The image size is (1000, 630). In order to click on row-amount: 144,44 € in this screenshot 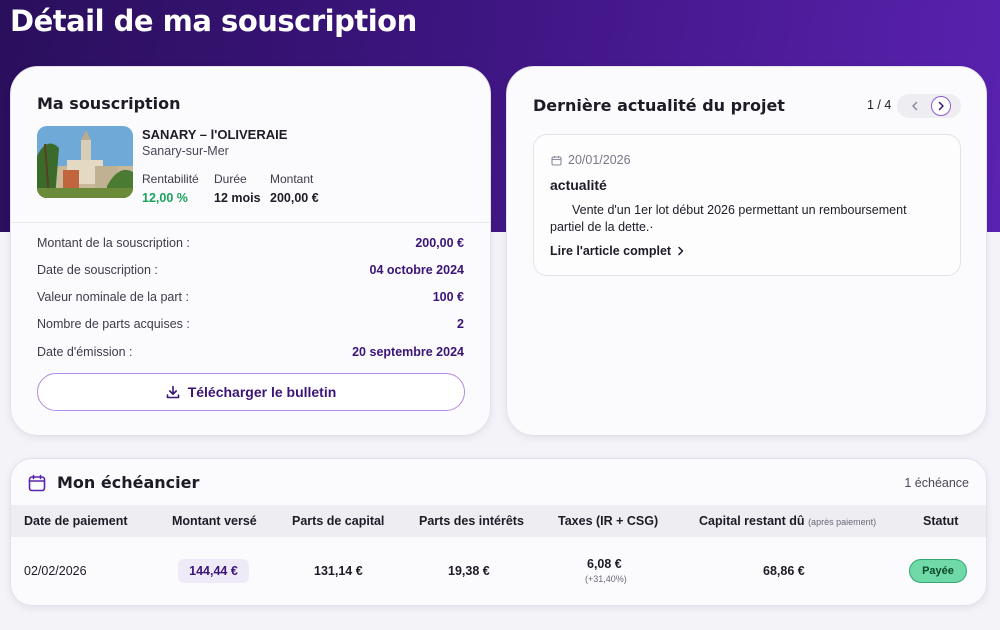, I will do `click(213, 571)`.